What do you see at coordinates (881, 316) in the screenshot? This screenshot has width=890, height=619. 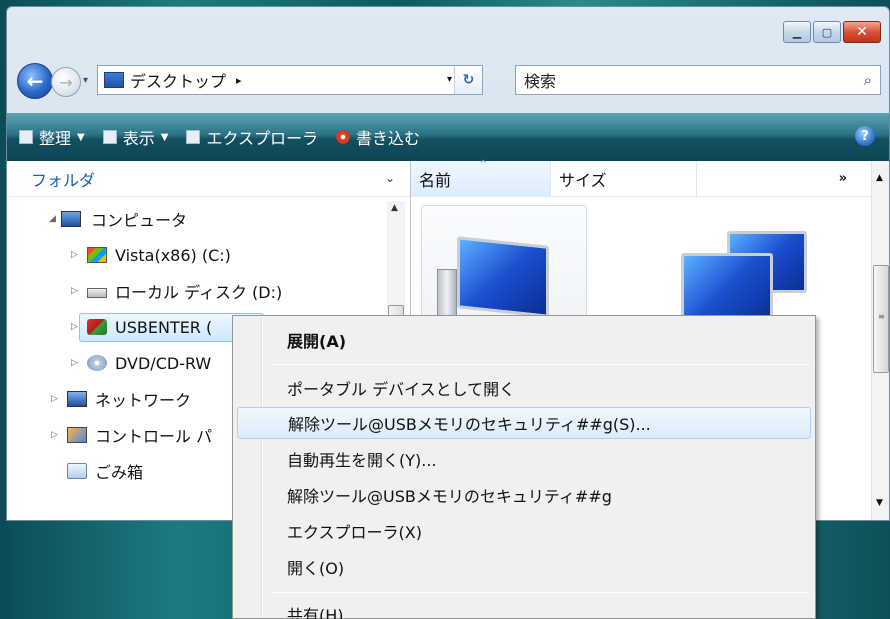 I see `scroll-grip-icon: ≡` at bounding box center [881, 316].